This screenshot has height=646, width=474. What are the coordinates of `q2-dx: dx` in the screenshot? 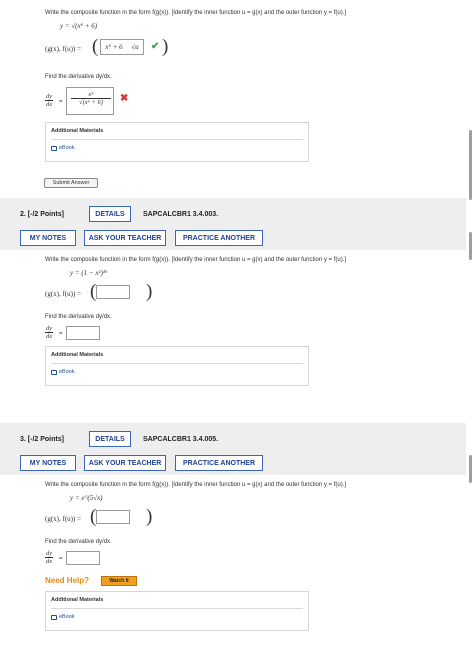 It's located at (49, 336).